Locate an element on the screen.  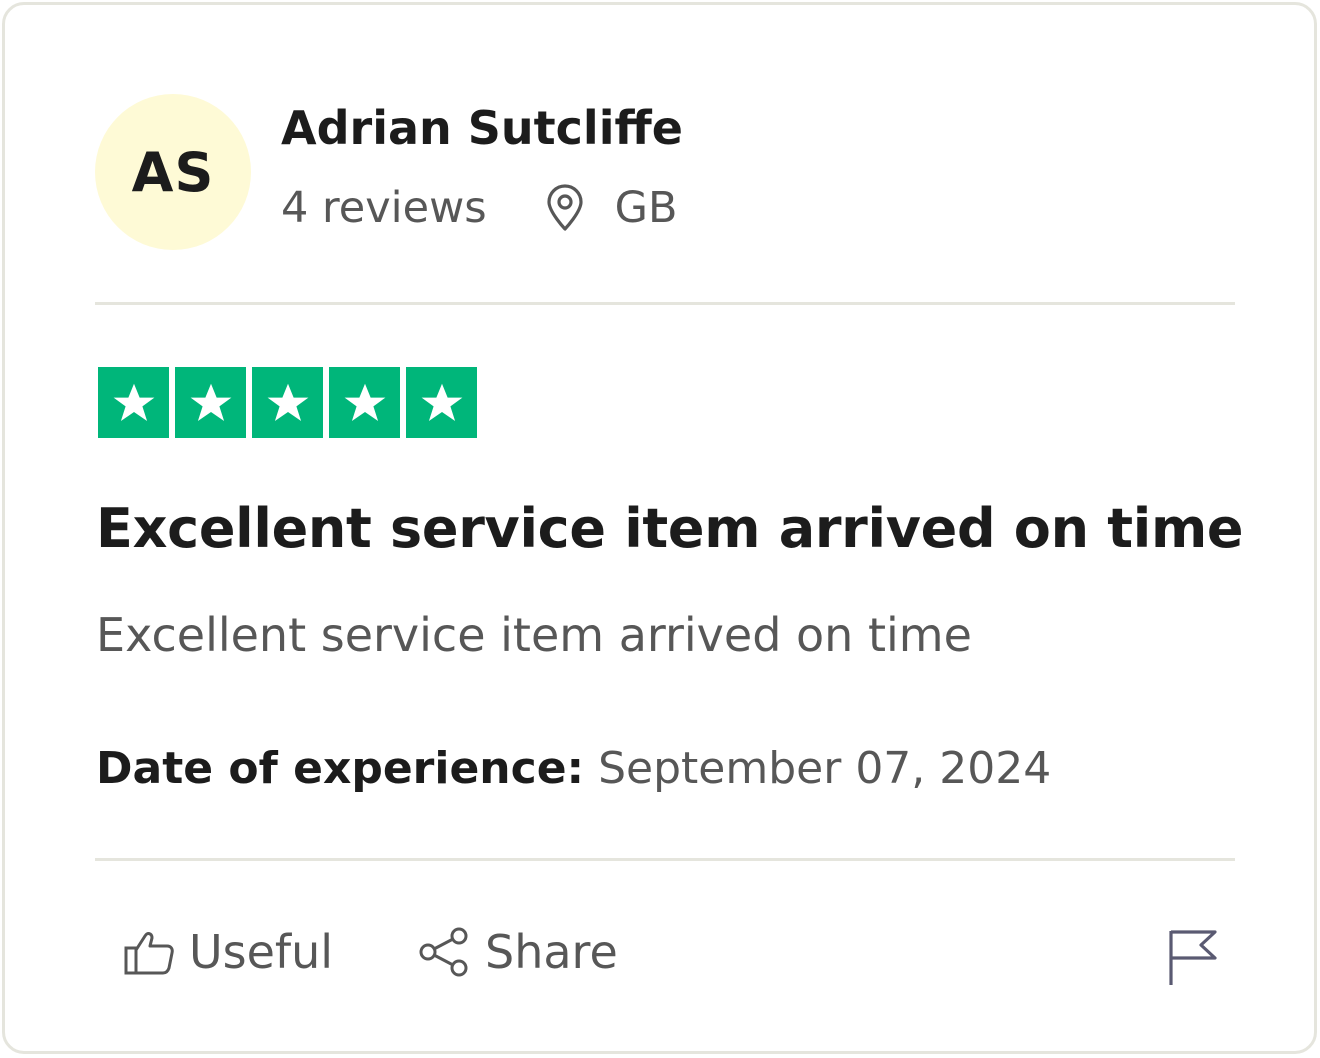
reviewer-name: Adrian Sutcliffe is located at coordinates (482, 128).